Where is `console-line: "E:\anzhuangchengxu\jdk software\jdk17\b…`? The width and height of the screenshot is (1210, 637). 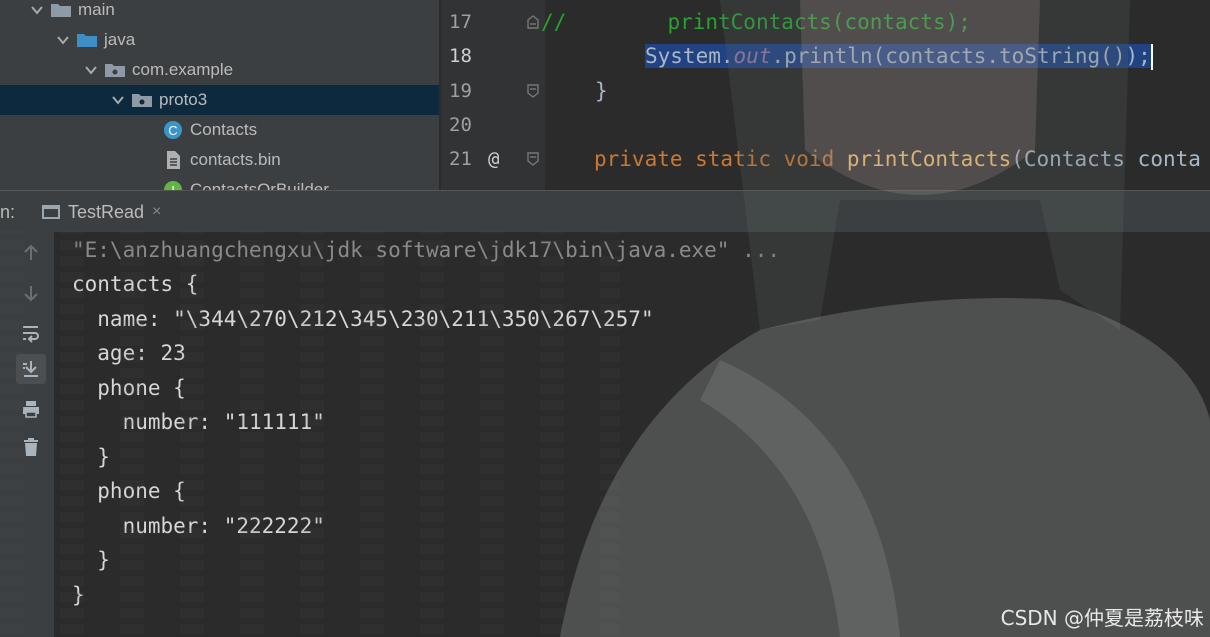
console-line: "E:\anzhuangchengxu\jdk software\jdk17\b… is located at coordinates (426, 250).